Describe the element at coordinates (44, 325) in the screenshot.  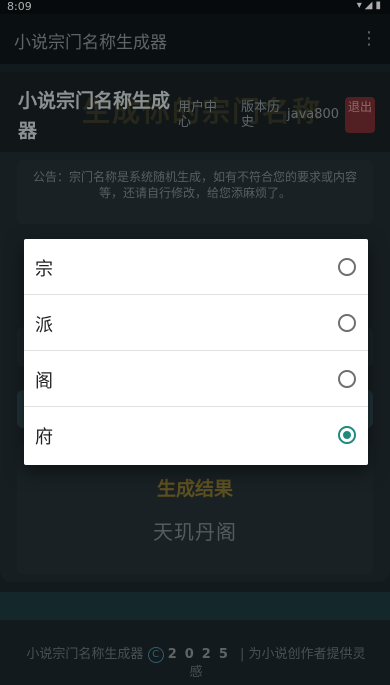
I see `option-label: 派` at that location.